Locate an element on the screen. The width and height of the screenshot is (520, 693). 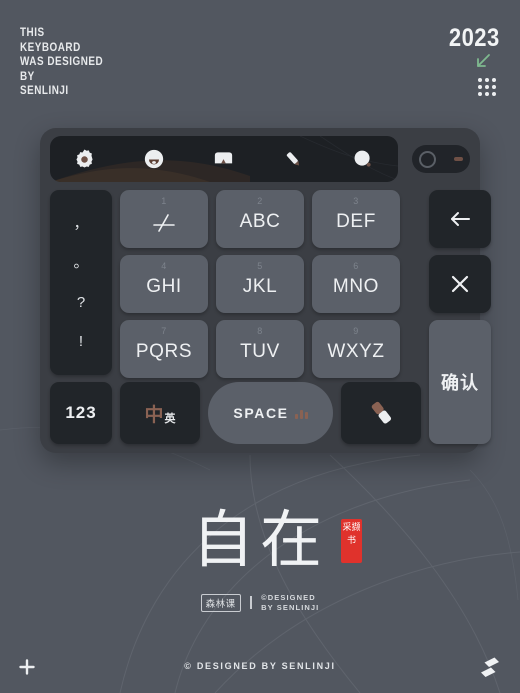
language-toggle-inner: 中 英 is located at coordinates (159, 413).